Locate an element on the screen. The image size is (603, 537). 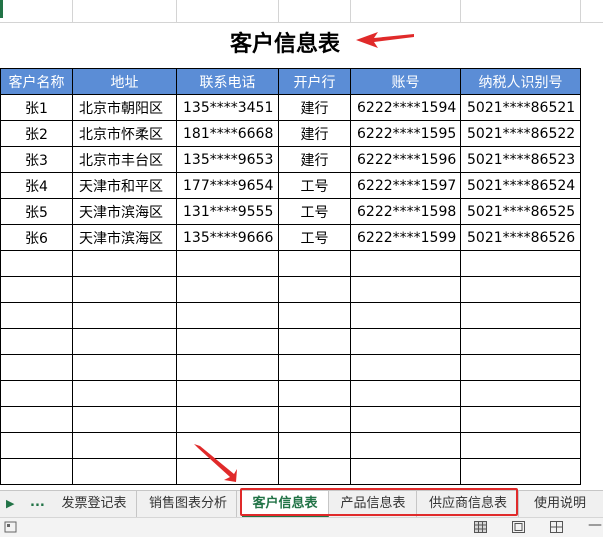
zoom-minus-icon: — is located at coordinates (595, 525).